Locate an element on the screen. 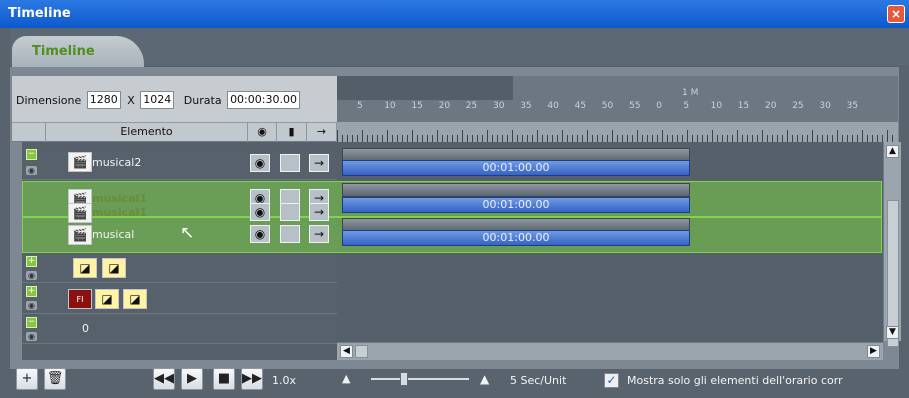  close-icon: × is located at coordinates (896, 14).